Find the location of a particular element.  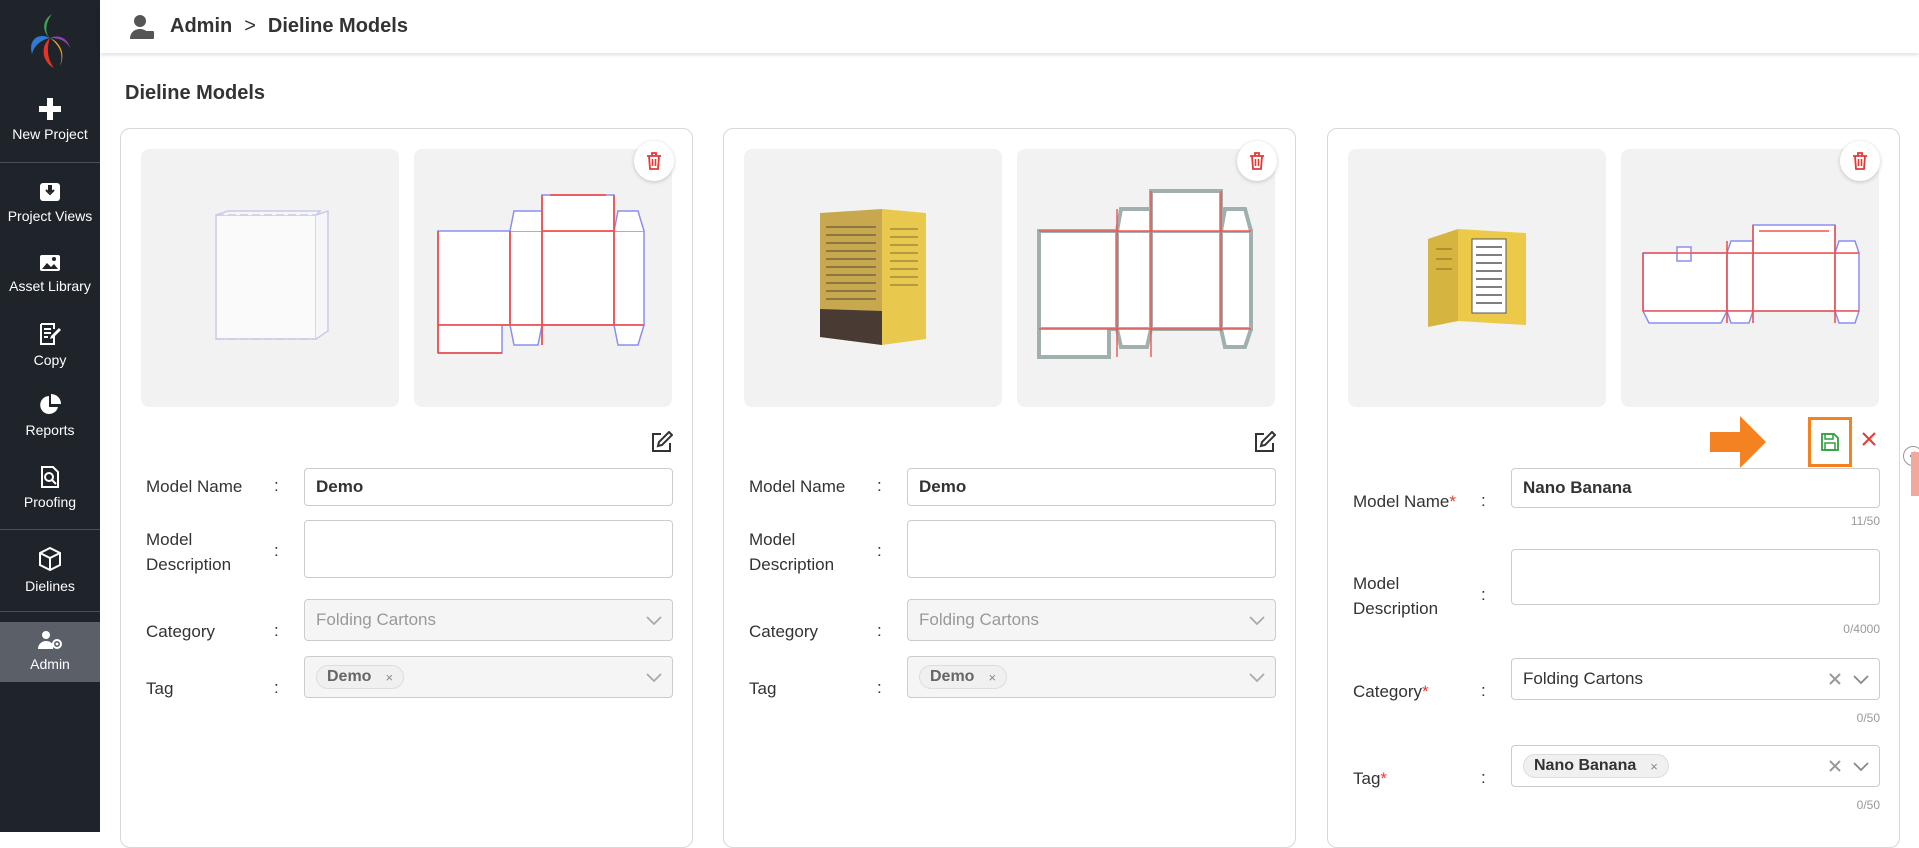

nav-label: Dielines is located at coordinates (50, 586).